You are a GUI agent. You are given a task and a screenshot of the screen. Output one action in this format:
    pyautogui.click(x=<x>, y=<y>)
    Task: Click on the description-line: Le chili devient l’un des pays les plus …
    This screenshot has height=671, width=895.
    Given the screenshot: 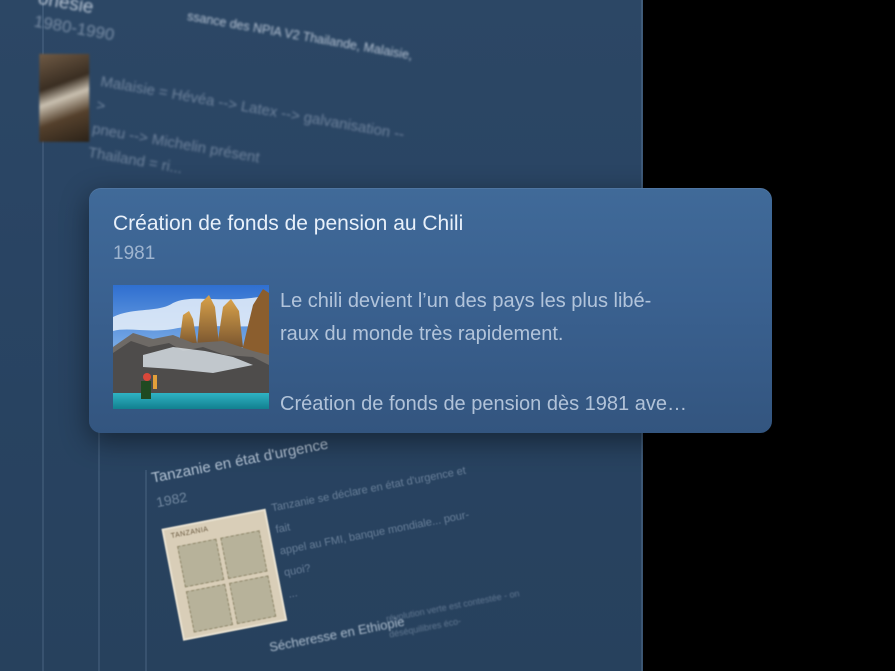 What is the action you would take?
    pyautogui.click(x=466, y=301)
    